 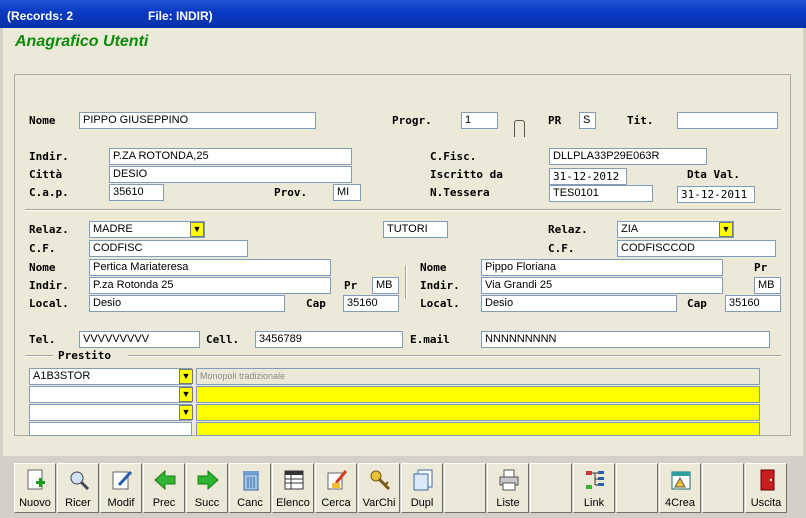 What do you see at coordinates (49, 303) in the screenshot?
I see `local1-label: Local.` at bounding box center [49, 303].